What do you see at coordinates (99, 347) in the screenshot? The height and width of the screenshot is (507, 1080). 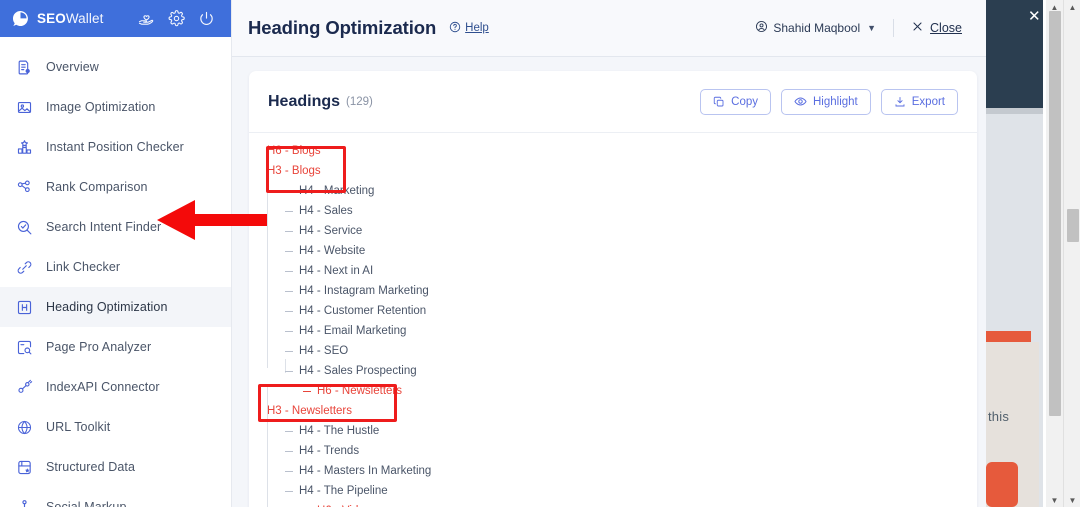 I see `sidebar-item-label: Page Pro Analyzer` at bounding box center [99, 347].